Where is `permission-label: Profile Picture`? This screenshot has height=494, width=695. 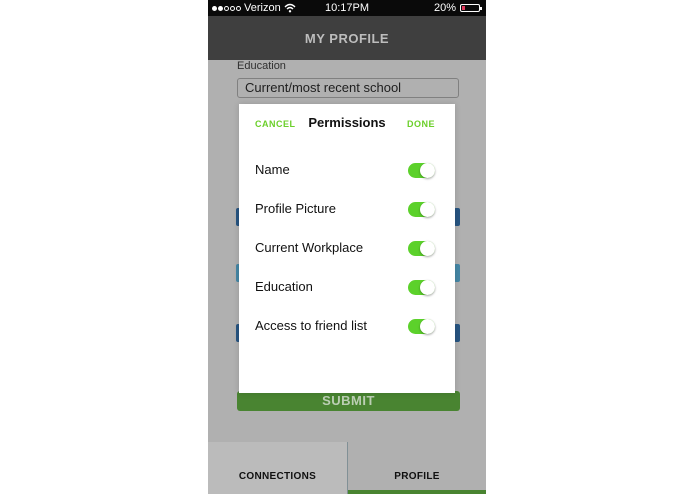
permission-label: Profile Picture is located at coordinates (295, 208).